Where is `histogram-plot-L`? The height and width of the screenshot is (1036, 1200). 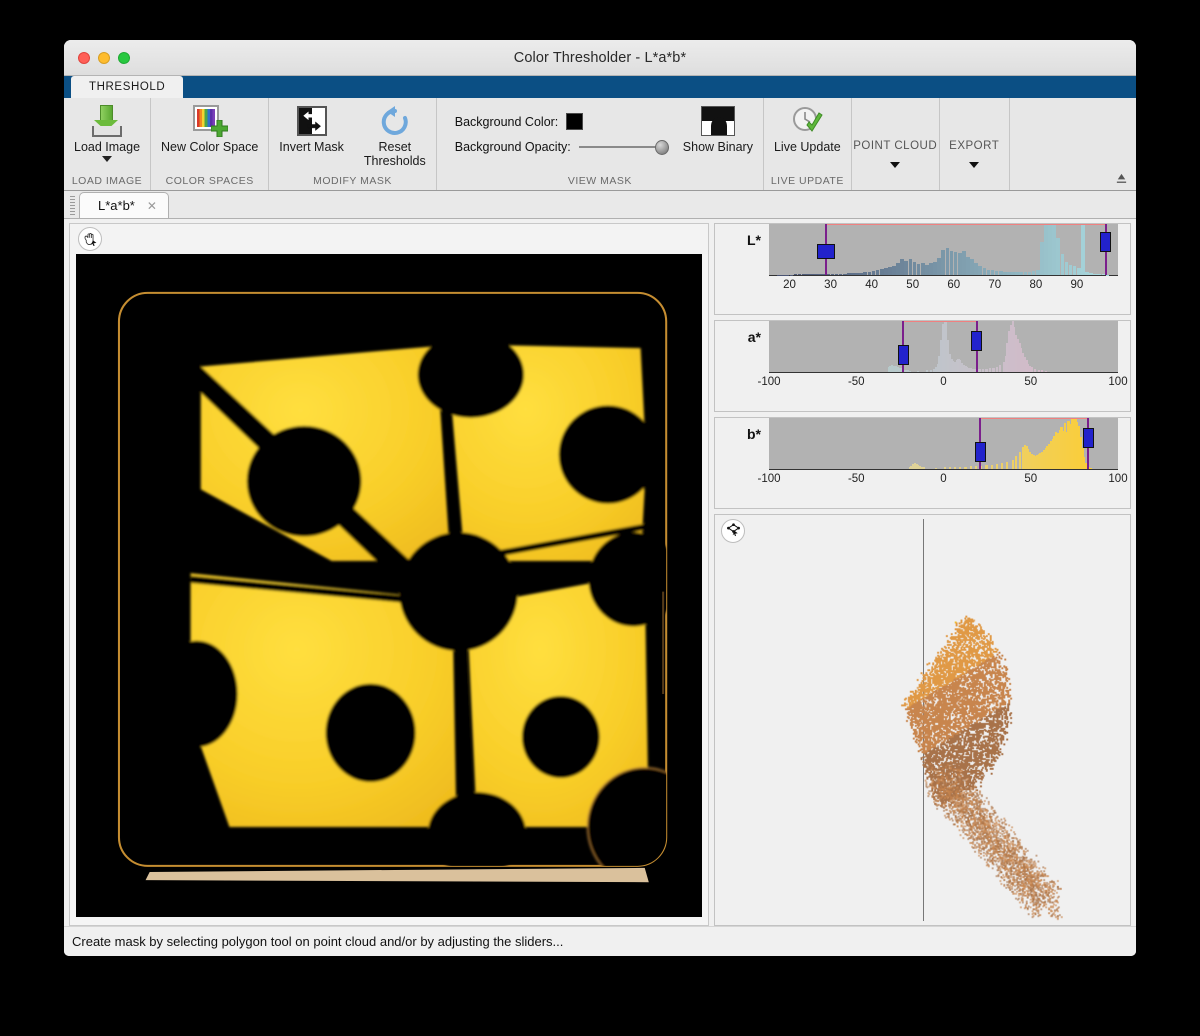
histogram-plot-L is located at coordinates (943, 250).